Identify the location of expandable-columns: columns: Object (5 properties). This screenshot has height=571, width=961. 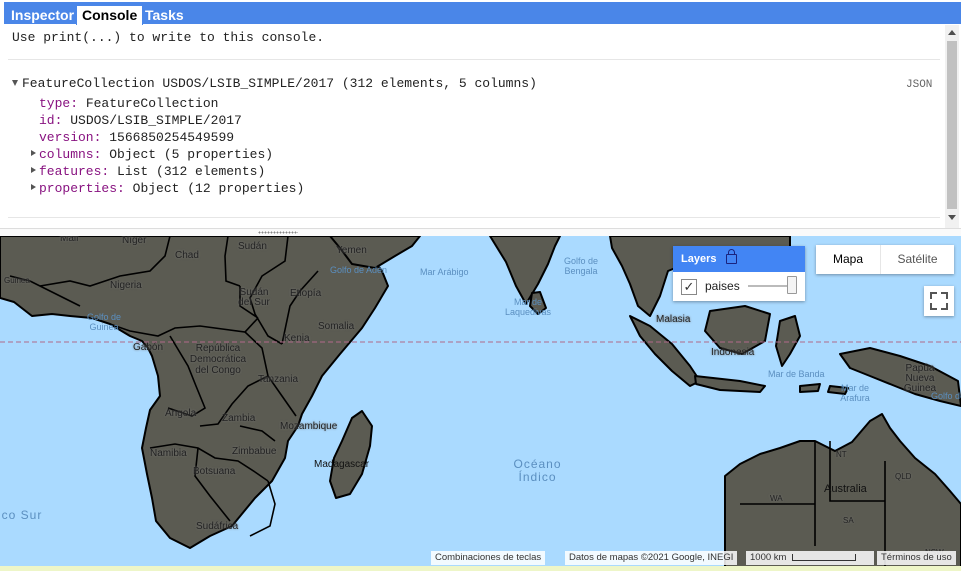
(156, 154).